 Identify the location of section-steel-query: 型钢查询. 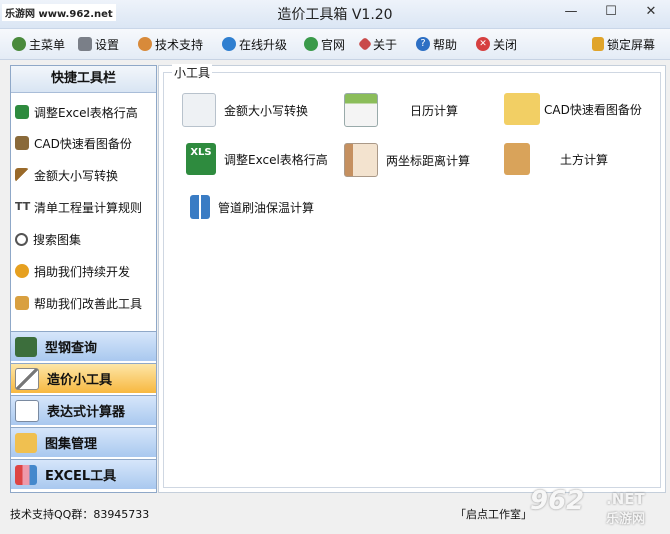
(83, 346).